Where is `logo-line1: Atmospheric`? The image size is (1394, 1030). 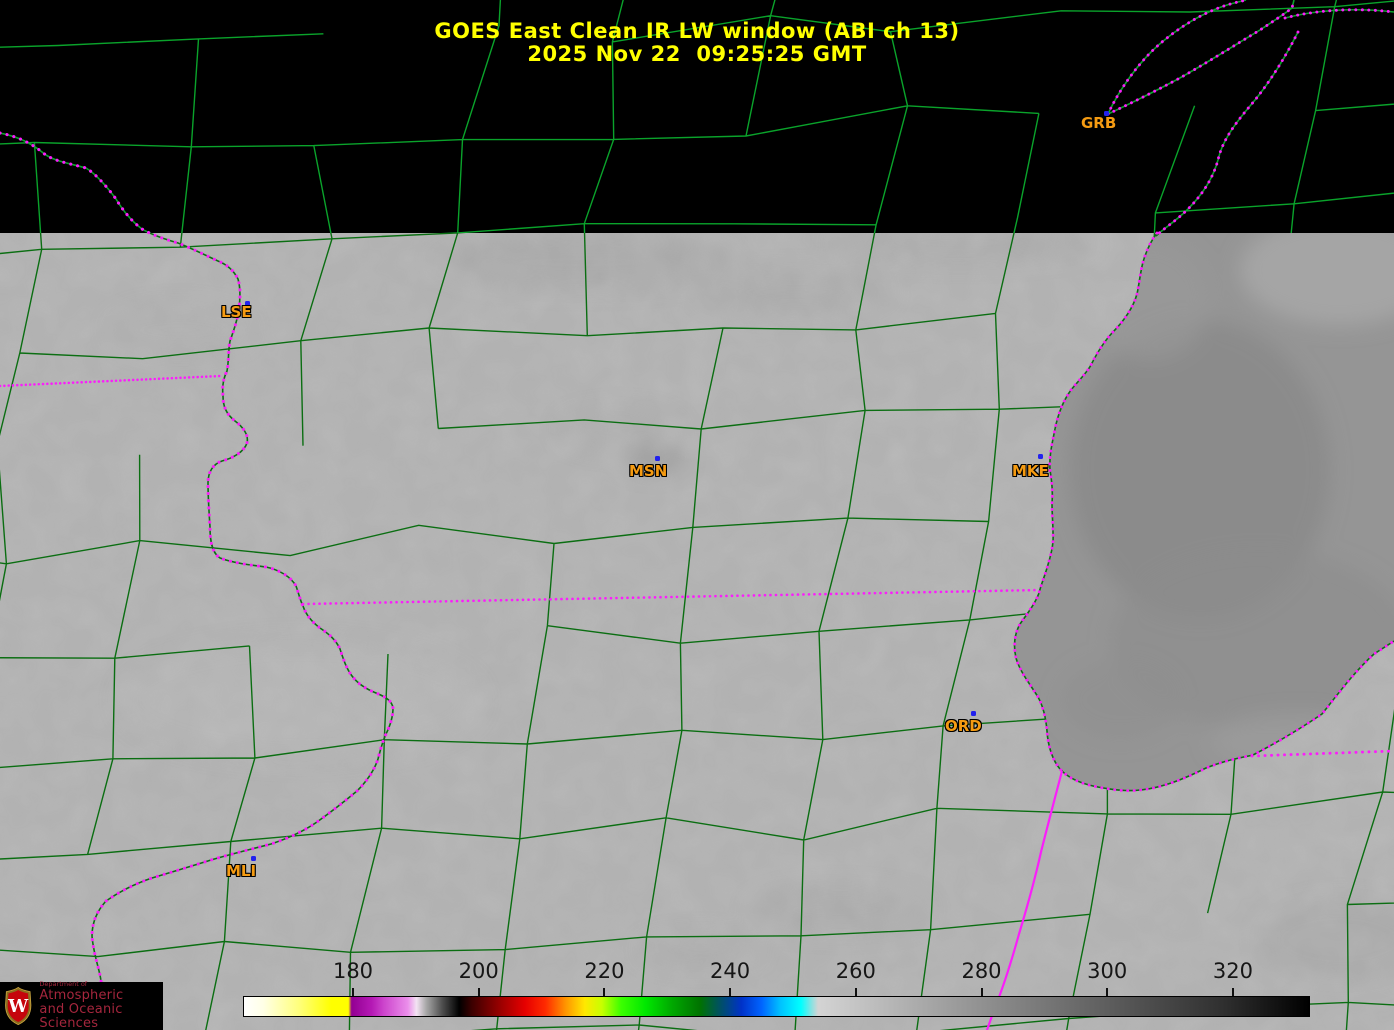 logo-line1: Atmospheric is located at coordinates (81, 995).